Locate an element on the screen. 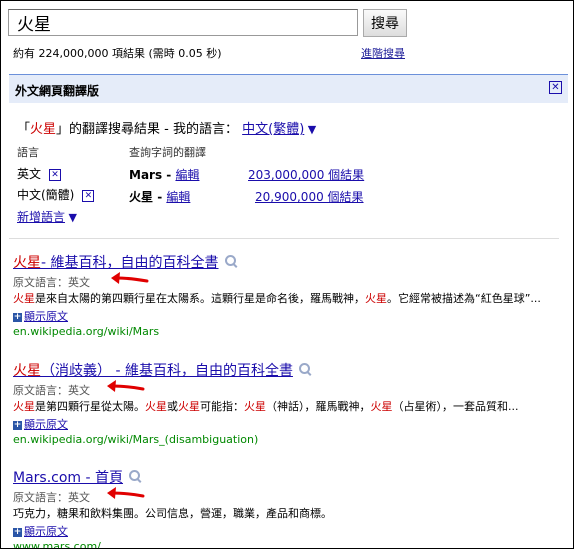  translation-summary: 「火星」的翻譯搜尋結果 - 我的語言： 中文(繁體) ▼ is located at coordinates (166, 127).